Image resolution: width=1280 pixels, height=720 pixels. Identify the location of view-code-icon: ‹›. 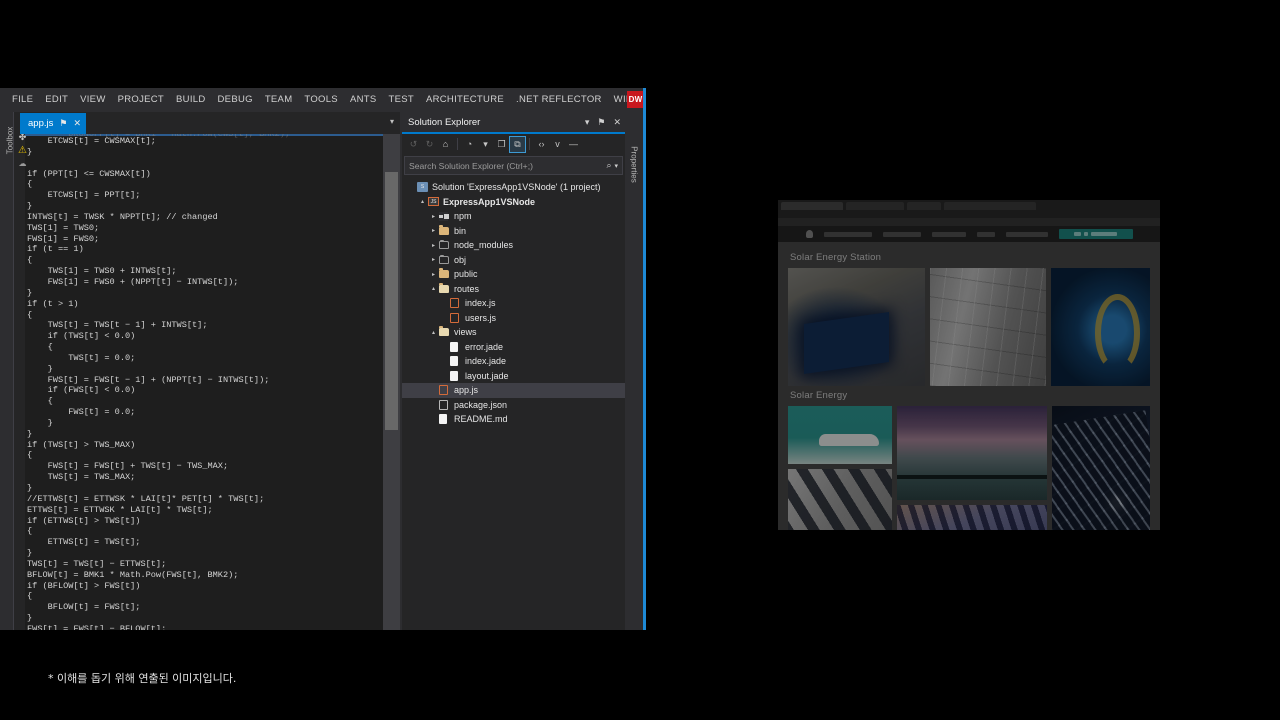
(541, 144).